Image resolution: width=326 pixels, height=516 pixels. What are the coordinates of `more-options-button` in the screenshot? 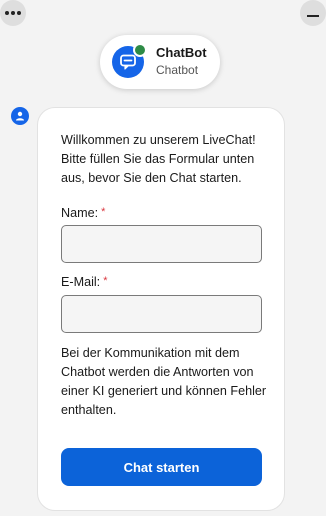 It's located at (13, 13).